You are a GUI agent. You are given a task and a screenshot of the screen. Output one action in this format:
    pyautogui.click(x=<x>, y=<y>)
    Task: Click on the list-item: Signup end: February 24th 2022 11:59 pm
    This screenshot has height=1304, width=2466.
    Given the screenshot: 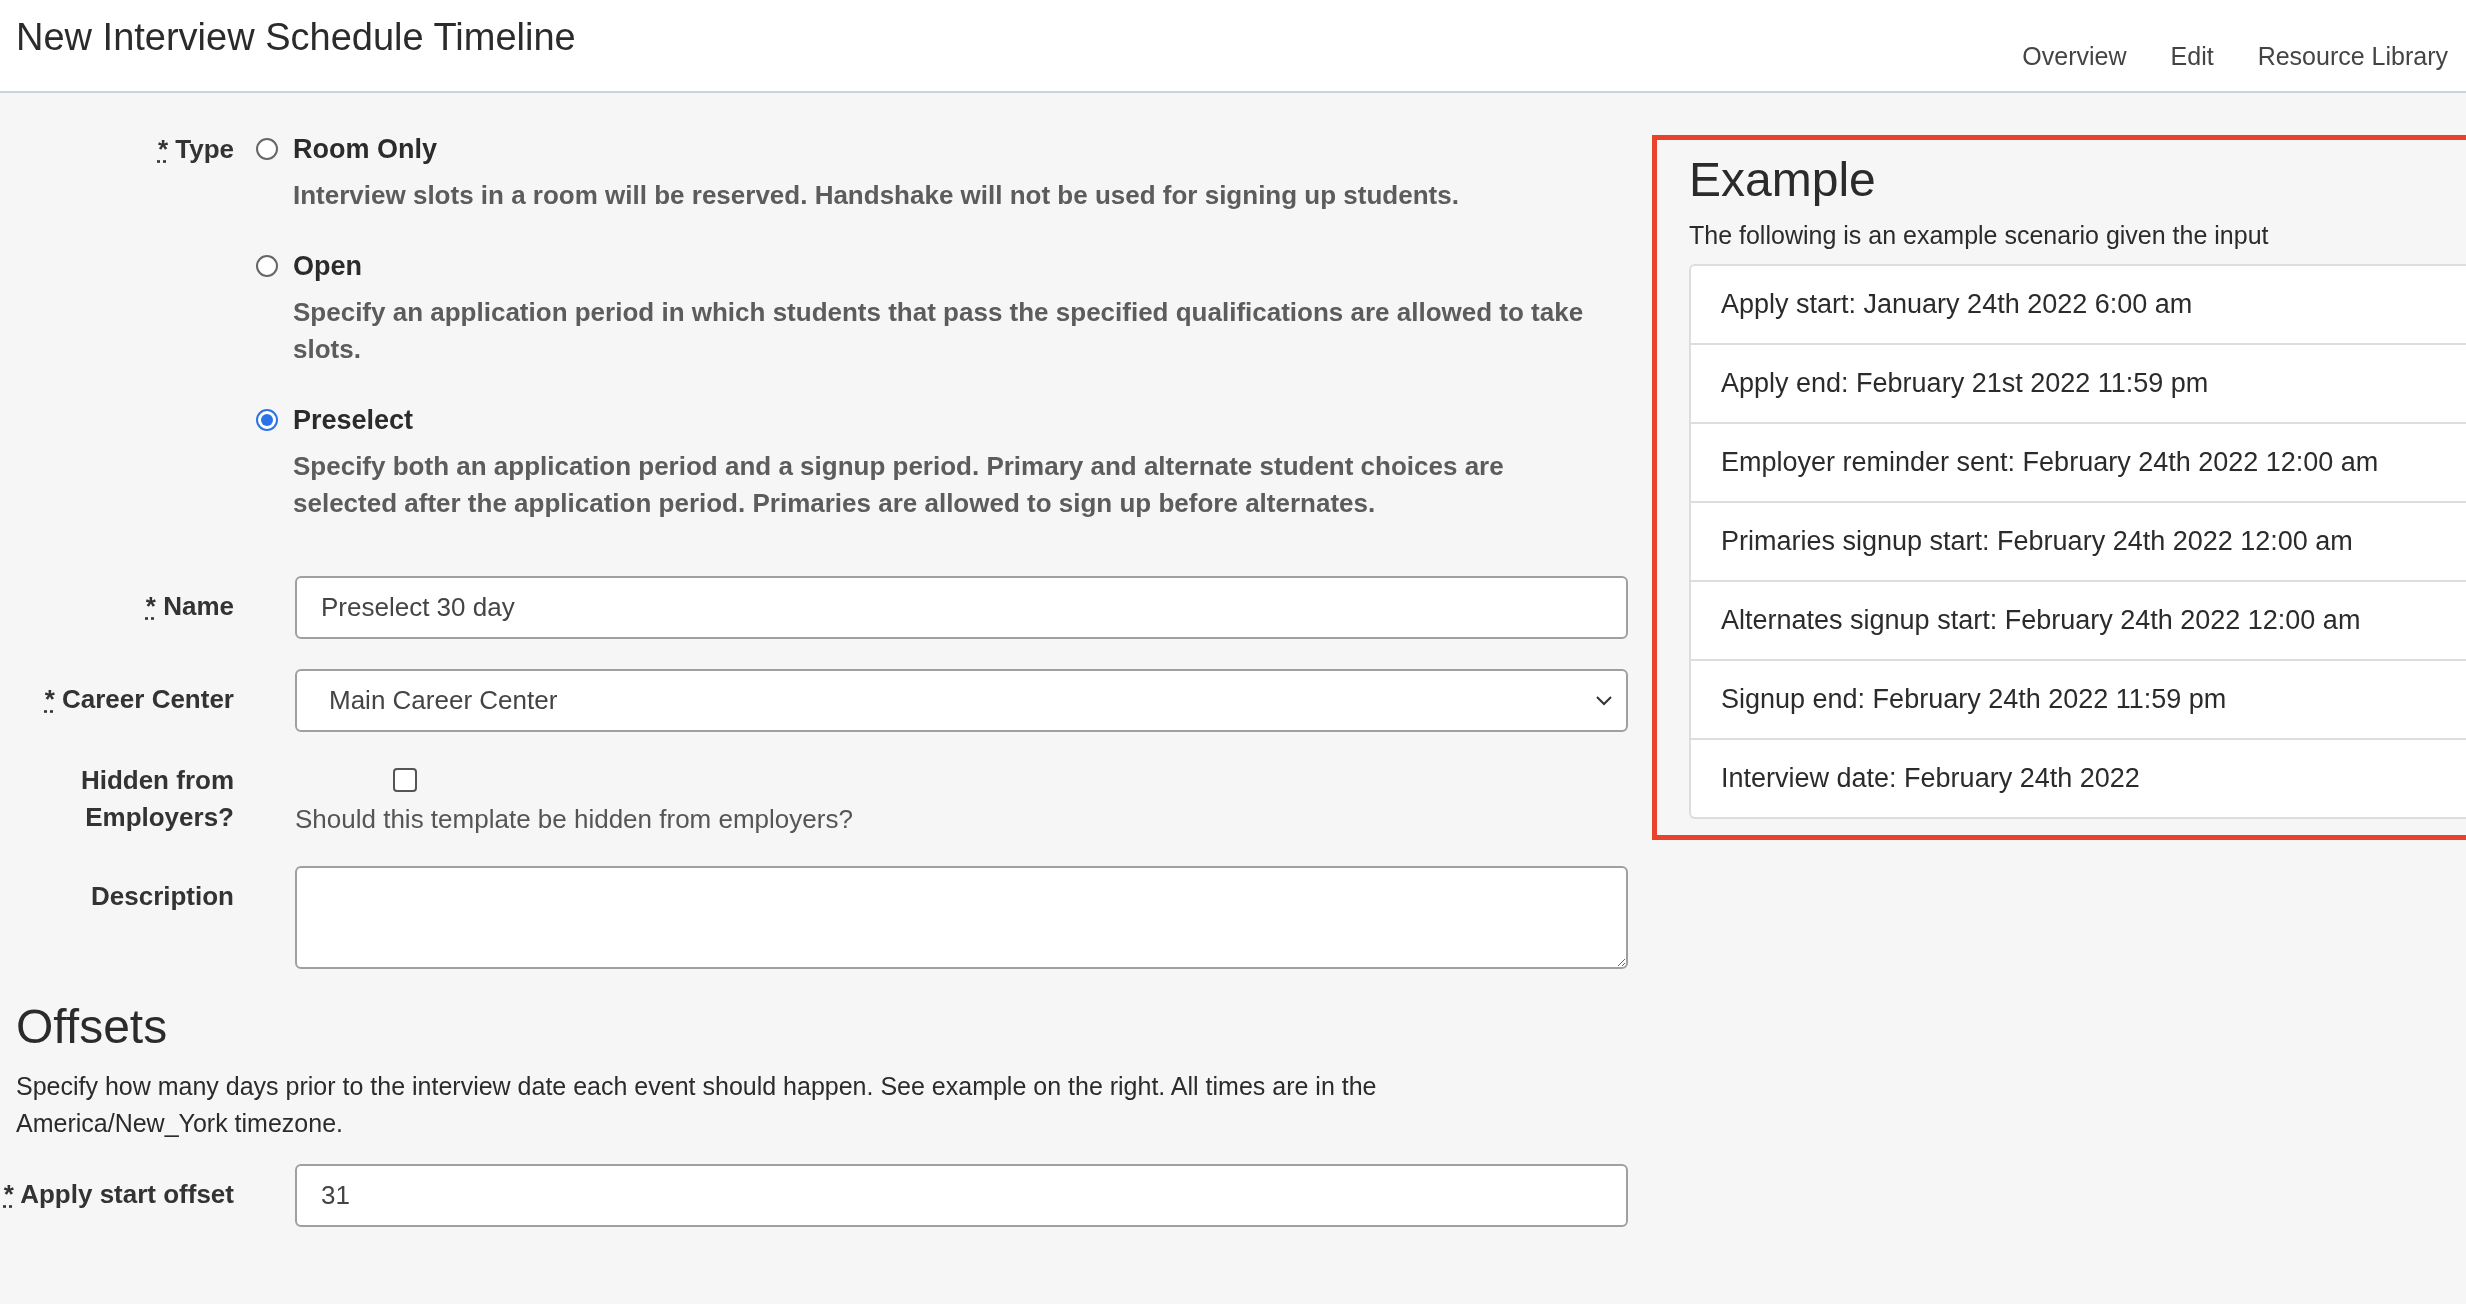 What is the action you would take?
    pyautogui.click(x=2078, y=698)
    